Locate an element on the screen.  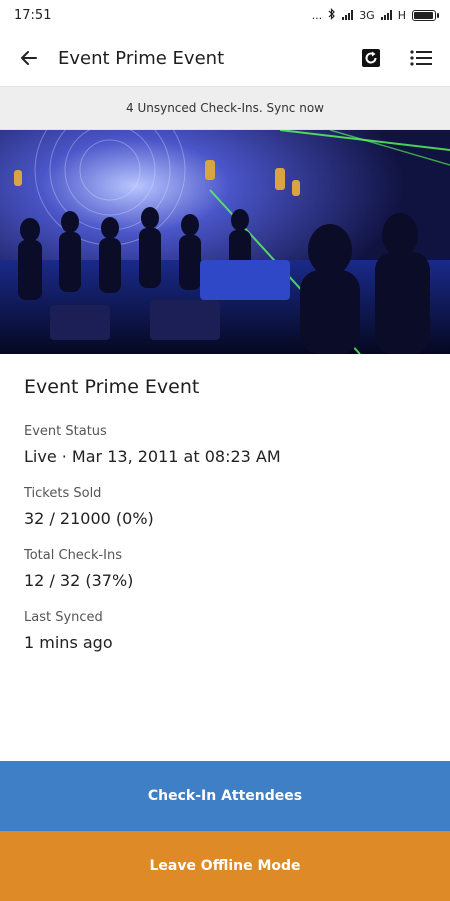
check-in-attendees-button: Check-In Attendees is located at coordinates (225, 796).